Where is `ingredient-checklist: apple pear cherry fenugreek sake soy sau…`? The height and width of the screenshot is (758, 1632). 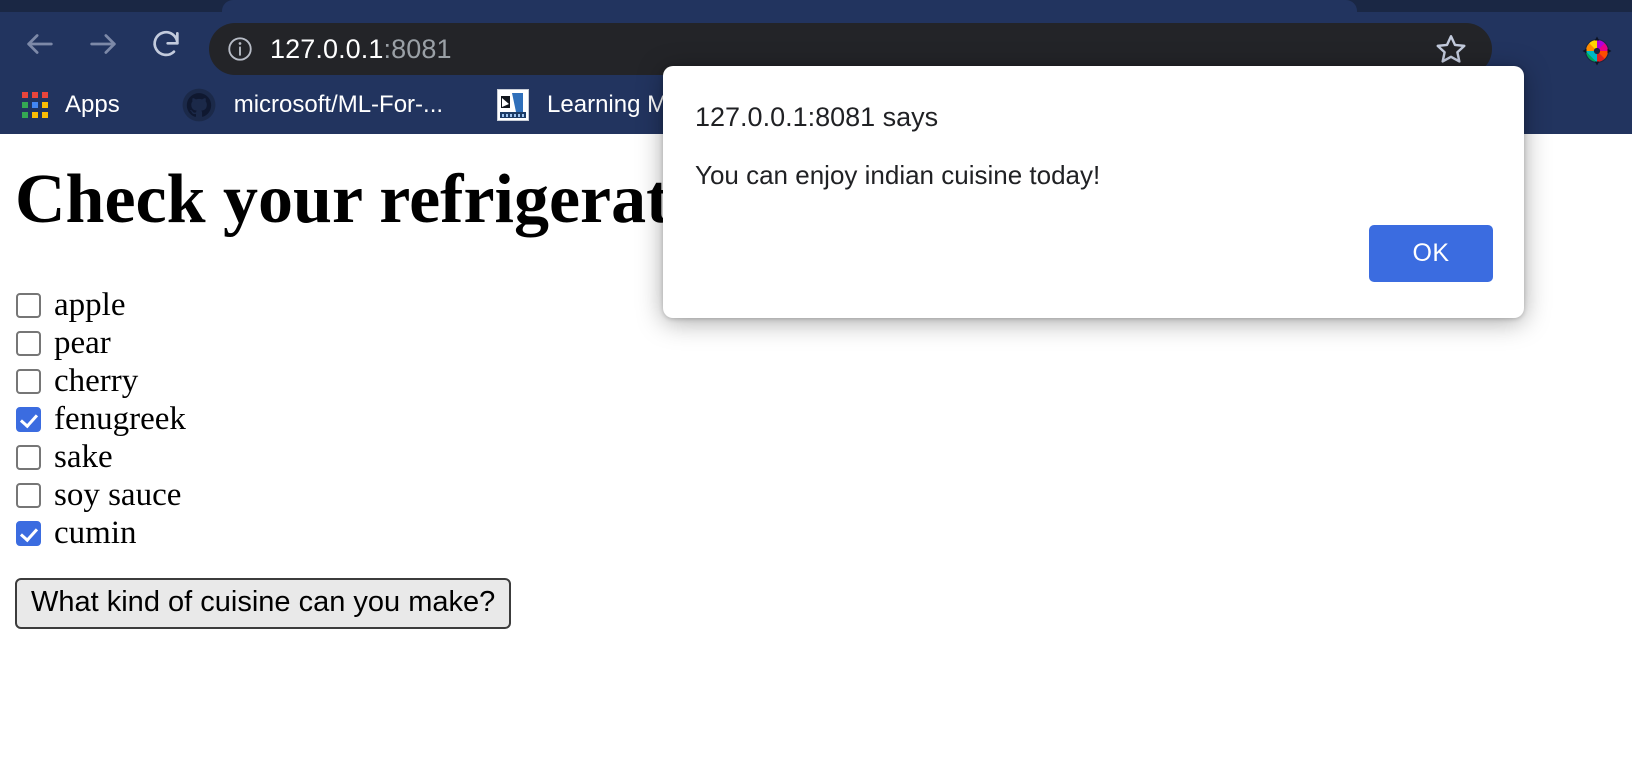
ingredient-checklist: apple pear cherry fenugreek sake soy sau… is located at coordinates (101, 419).